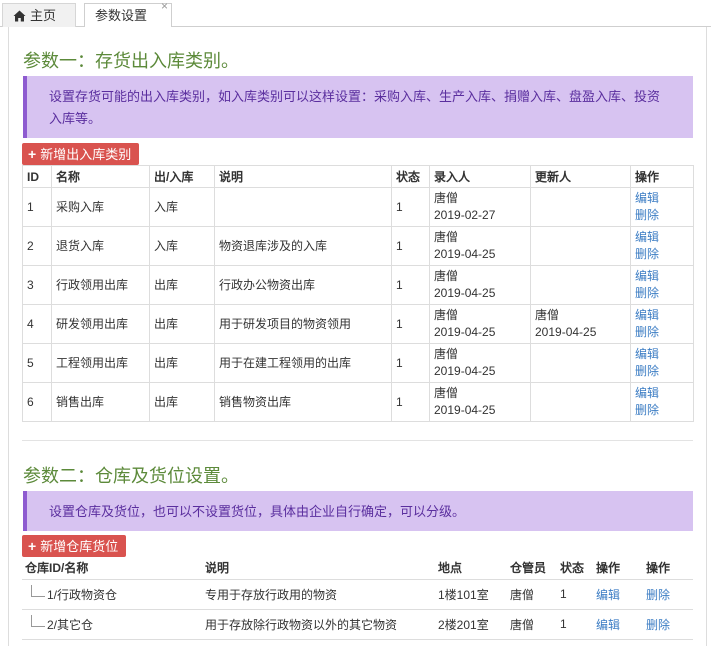 This screenshot has height=646, width=711. I want to click on tab-home: 主页, so click(39, 15).